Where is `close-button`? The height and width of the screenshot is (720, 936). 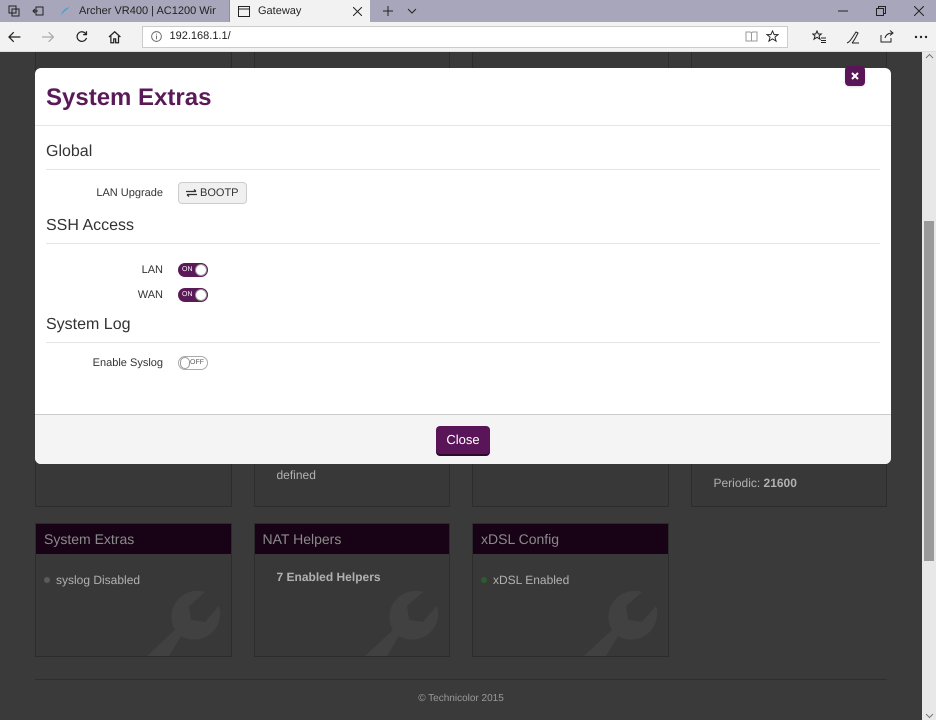
close-button is located at coordinates (855, 76).